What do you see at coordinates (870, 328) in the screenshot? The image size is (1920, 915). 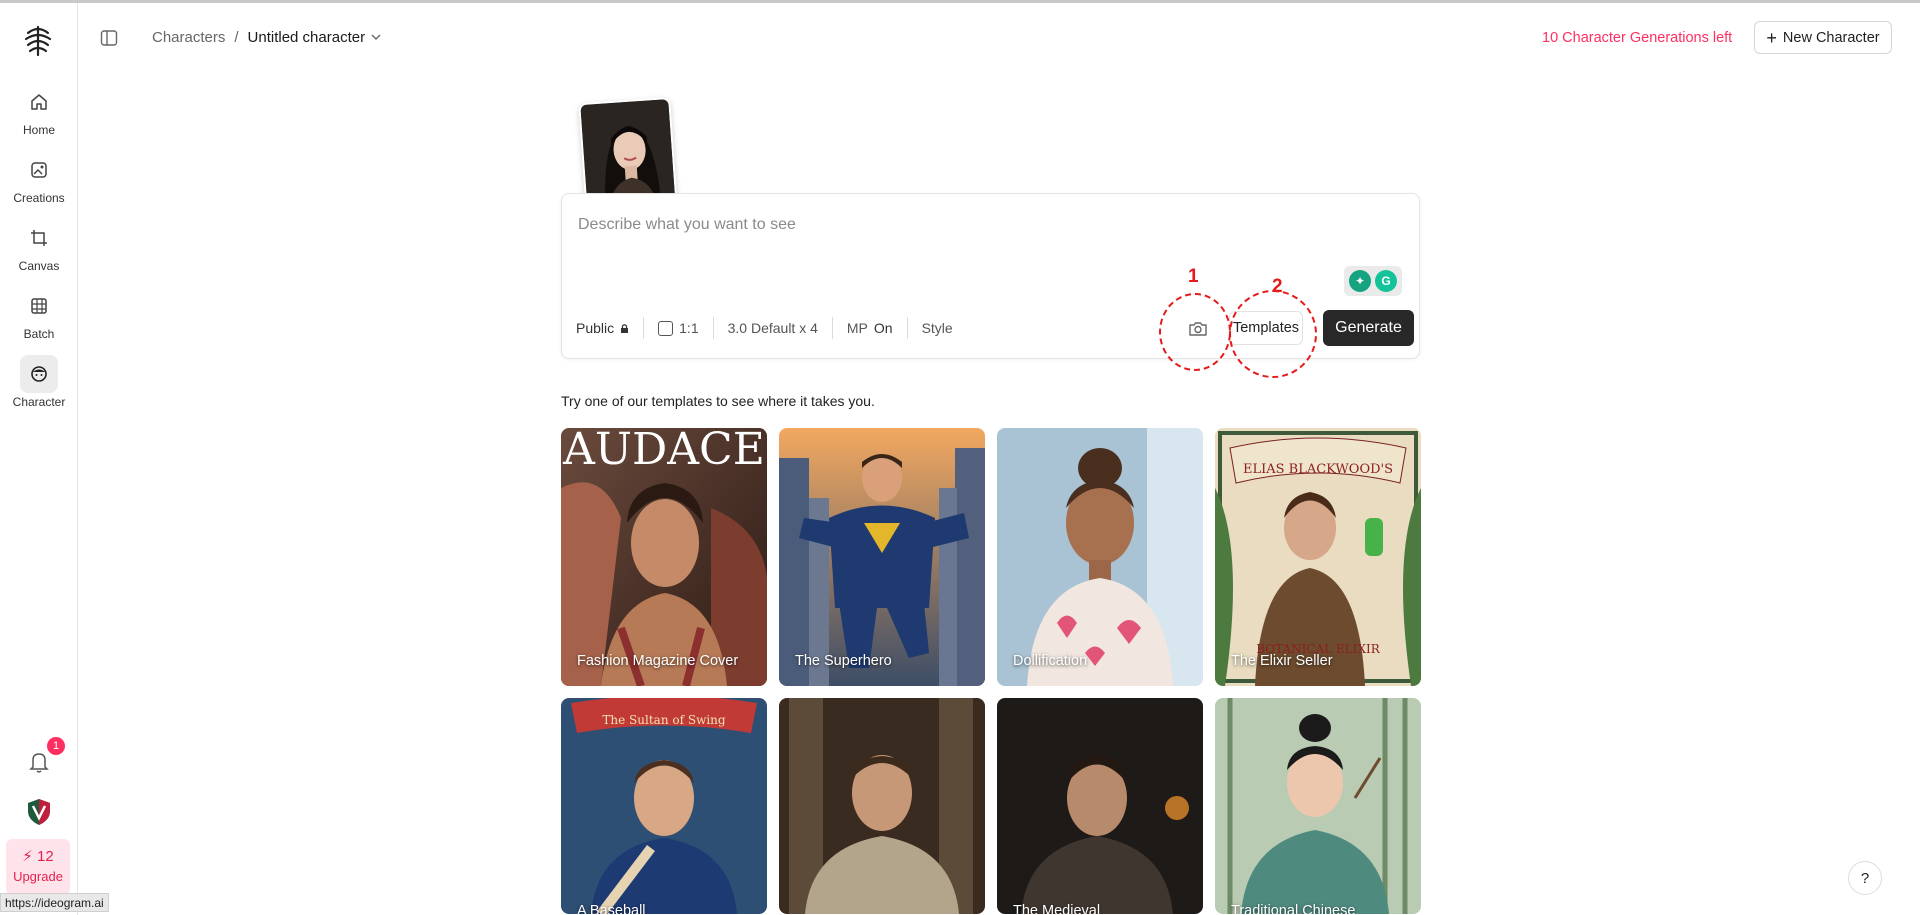 I see `magic-prompt-toggle: MP On` at bounding box center [870, 328].